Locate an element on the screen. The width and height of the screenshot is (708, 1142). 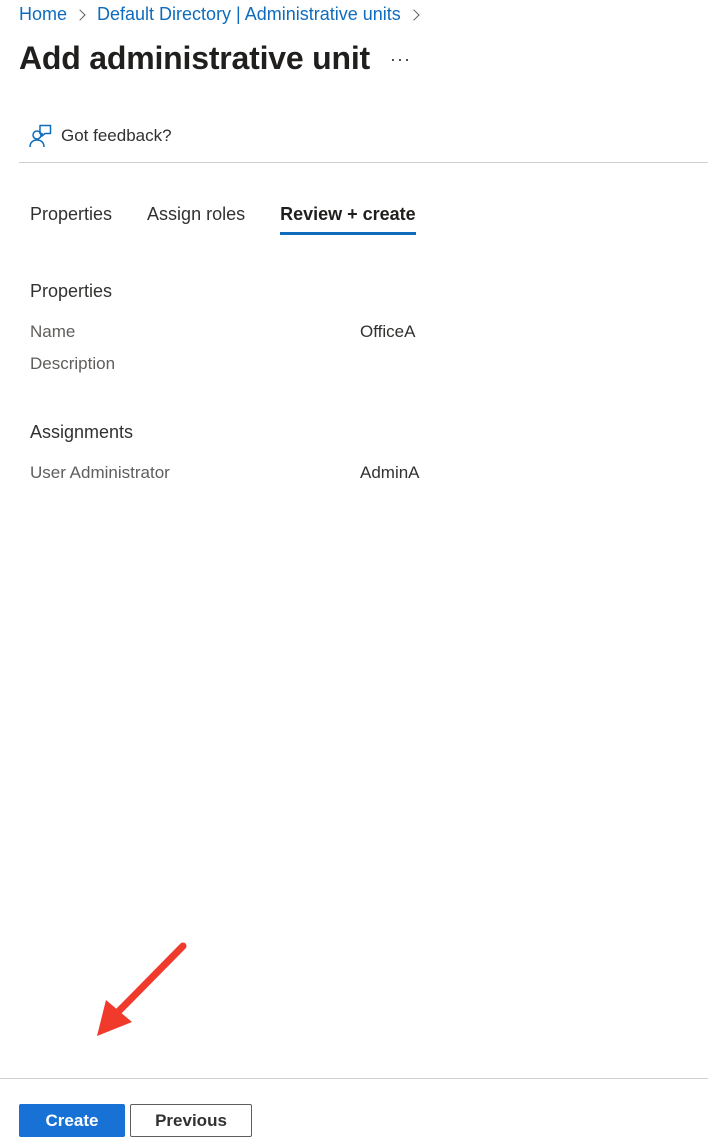
role-value: AdminA is located at coordinates (390, 472).